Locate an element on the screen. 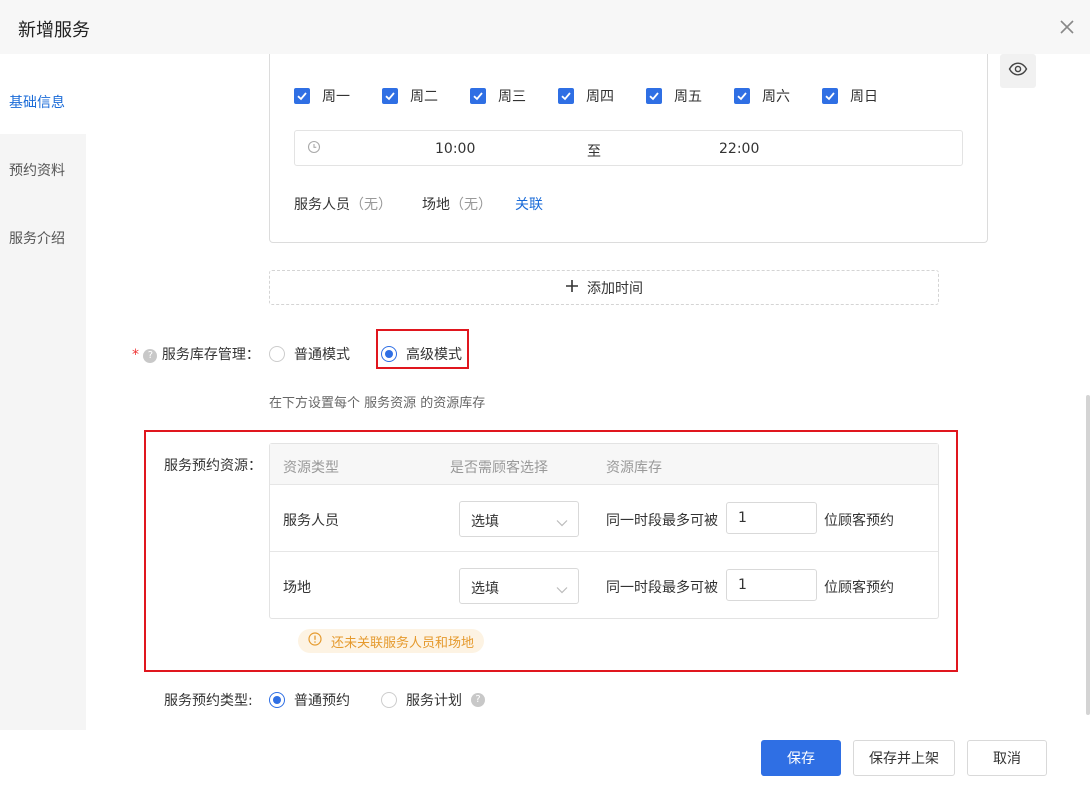 The height and width of the screenshot is (807, 1090). radio-label: 服务计划 is located at coordinates (434, 701).